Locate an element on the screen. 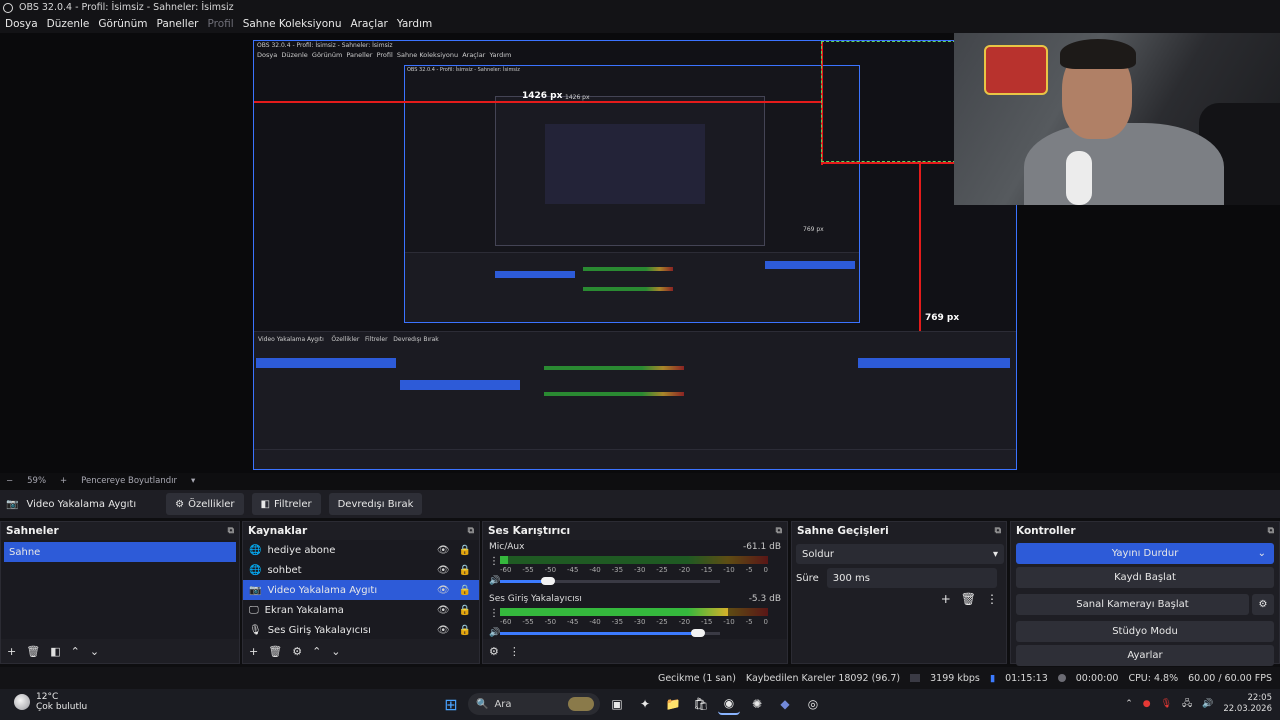 The image size is (1280, 720). app-icon: ✺ is located at coordinates (757, 704).